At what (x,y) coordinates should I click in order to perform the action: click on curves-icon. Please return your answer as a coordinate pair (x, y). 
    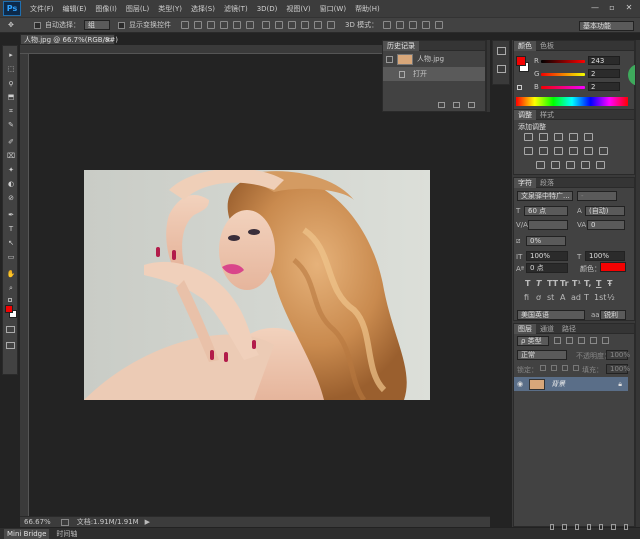
    Looking at the image, I should click on (558, 137).